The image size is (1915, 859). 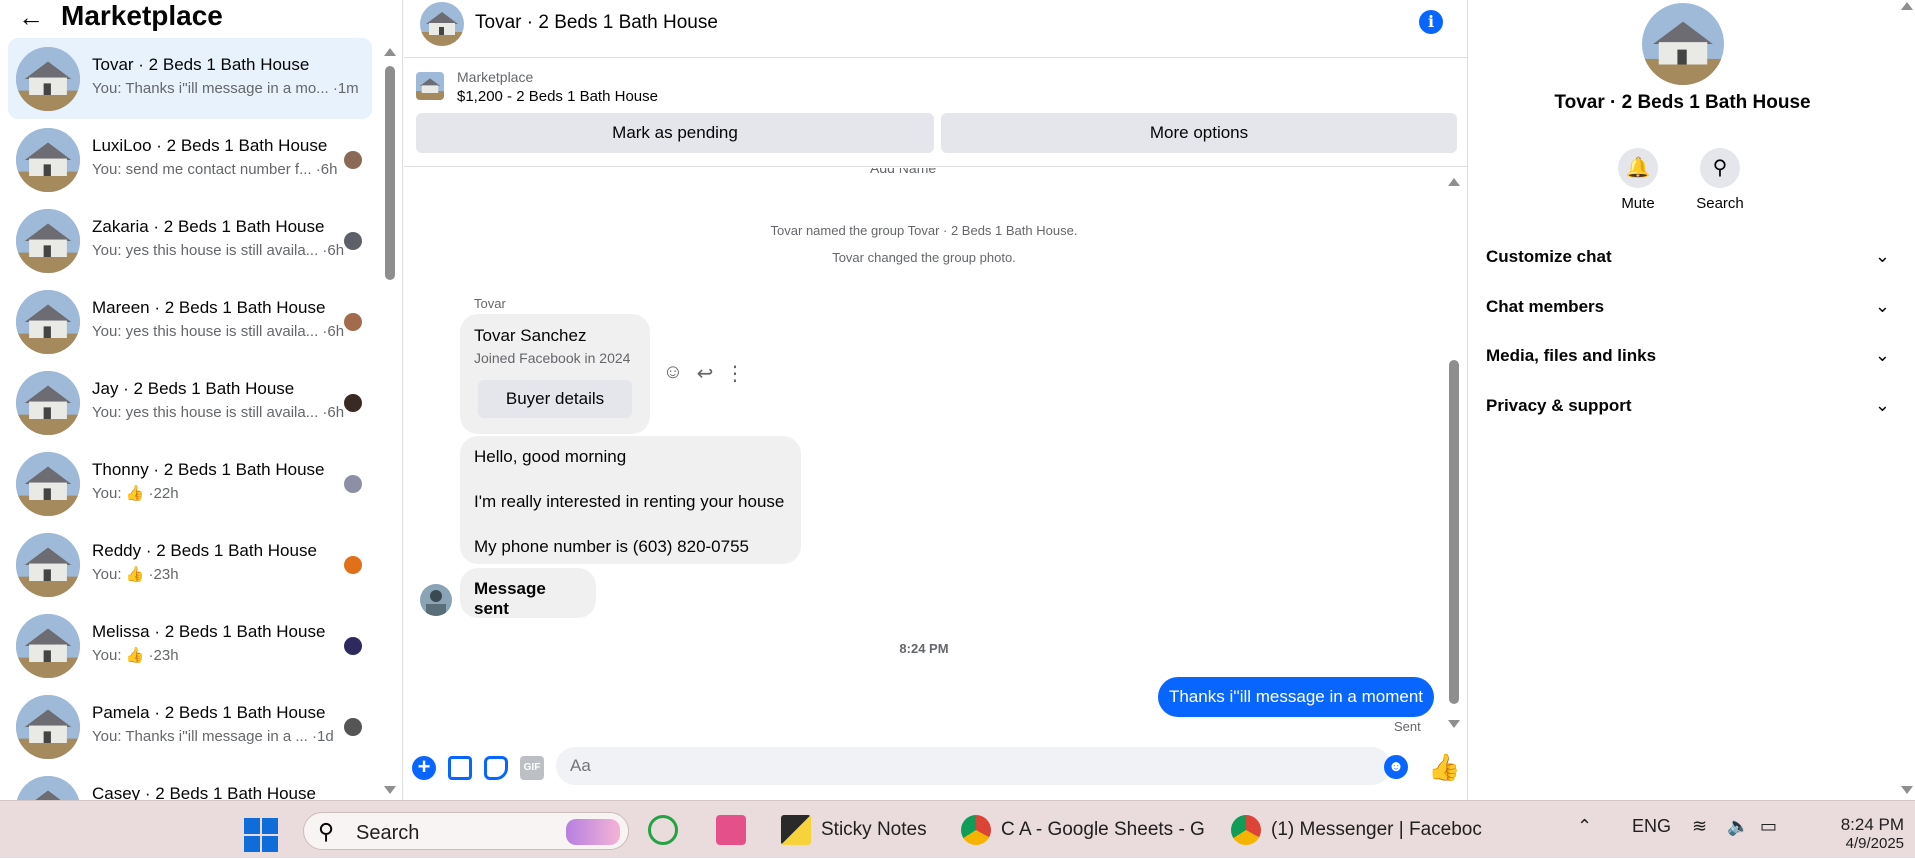 I want to click on sidebar-scrollbar, so click(x=390, y=420).